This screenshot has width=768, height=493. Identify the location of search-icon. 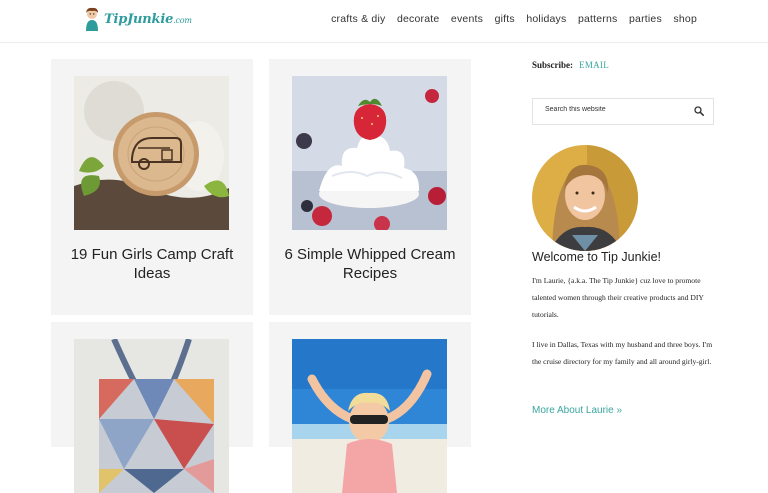
(699, 111).